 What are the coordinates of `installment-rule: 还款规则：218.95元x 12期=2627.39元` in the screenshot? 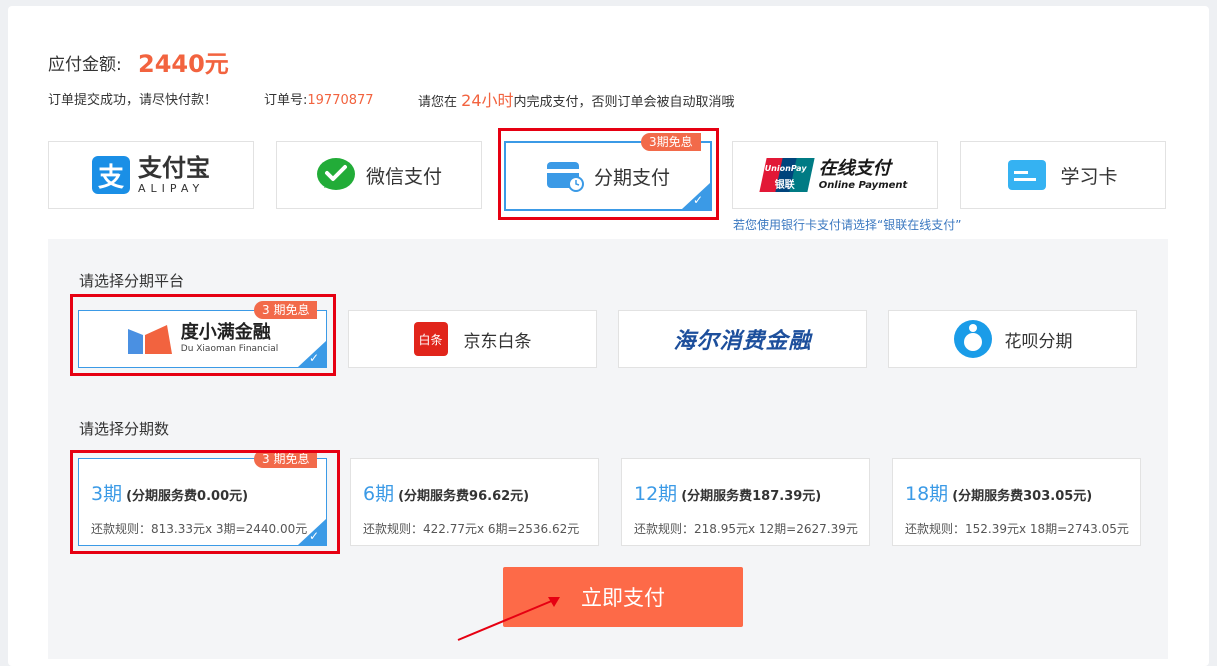 It's located at (746, 529).